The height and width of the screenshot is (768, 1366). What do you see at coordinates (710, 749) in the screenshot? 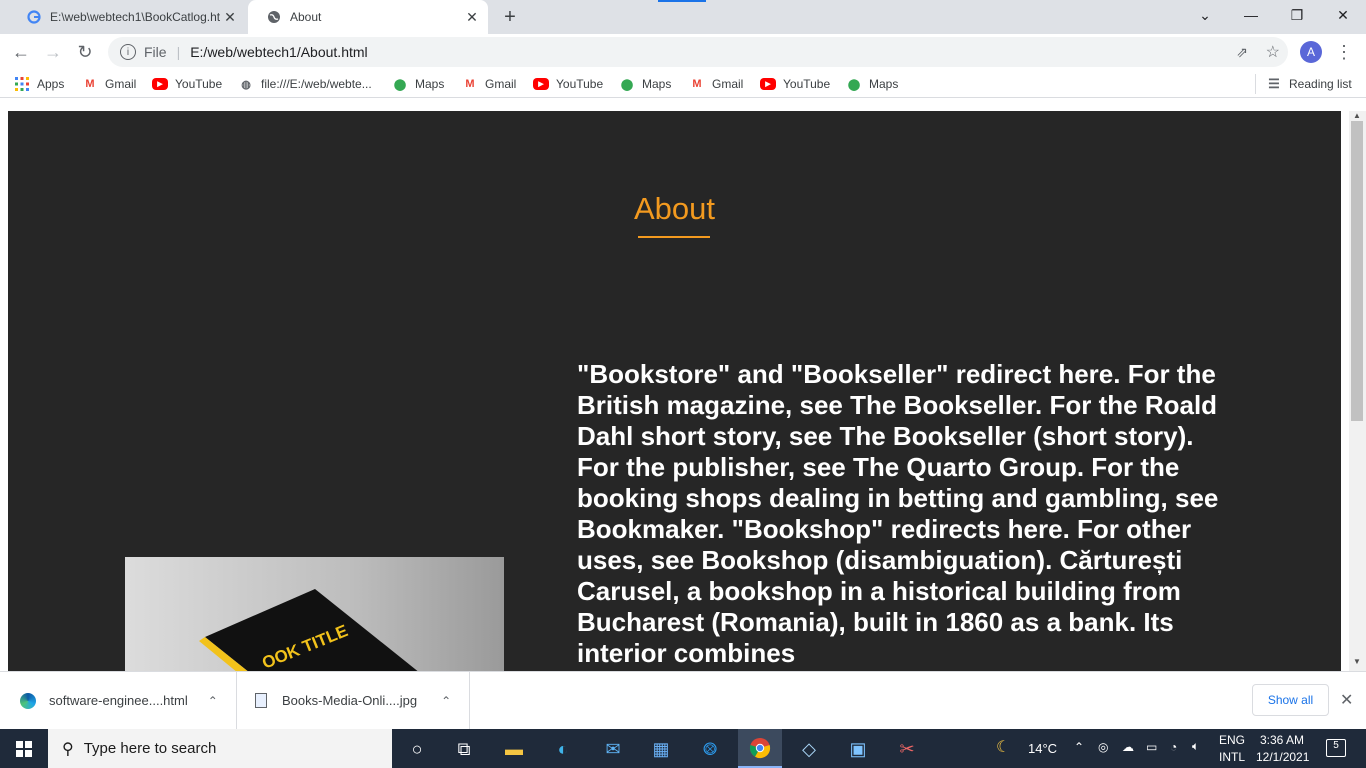
I see `vscode-icon: ⨷` at bounding box center [710, 749].